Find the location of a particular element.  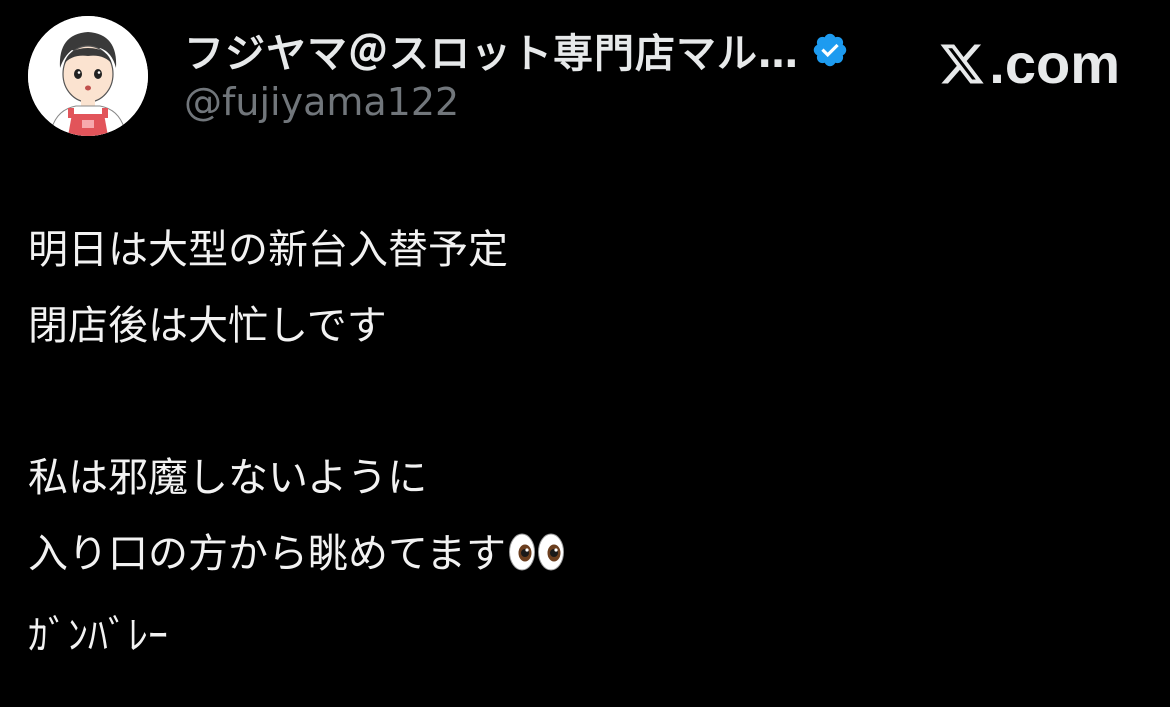

tweet-line: 閉店後は大忙しです is located at coordinates (207, 326).